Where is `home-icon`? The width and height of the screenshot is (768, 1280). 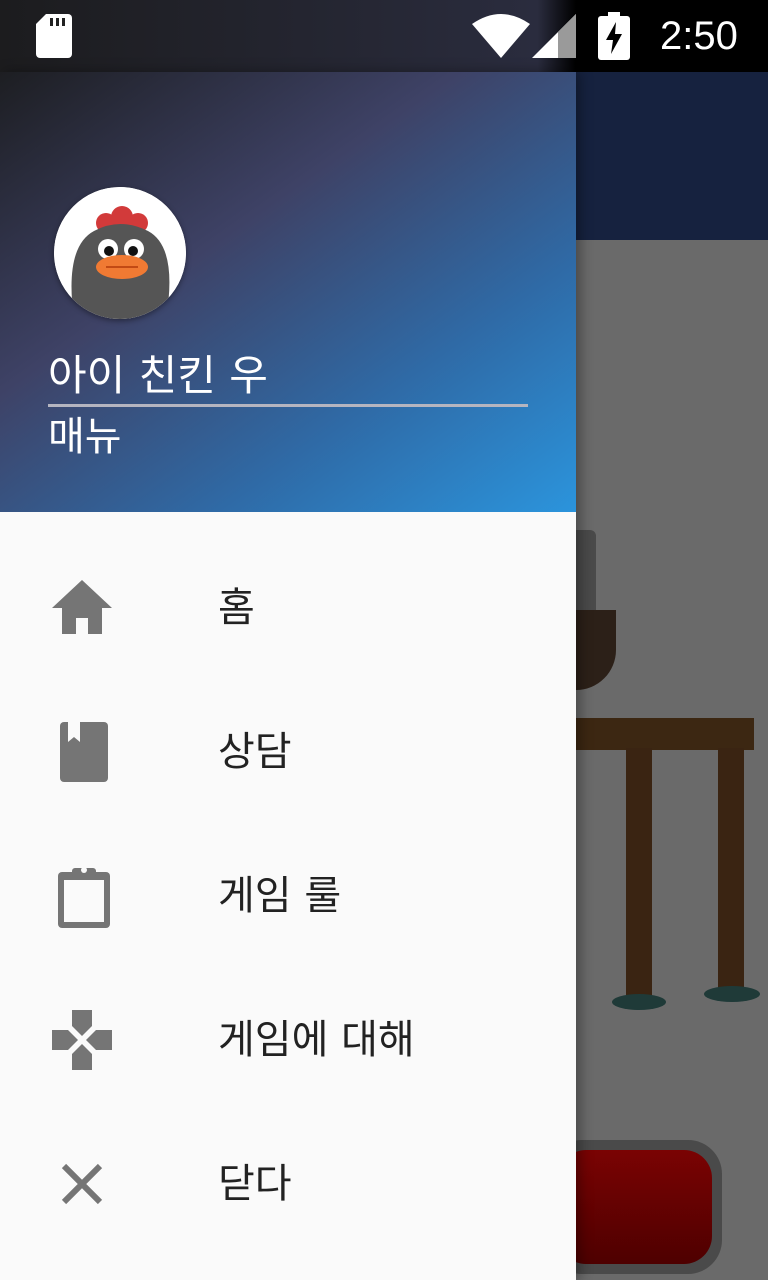
home-icon is located at coordinates (82, 608).